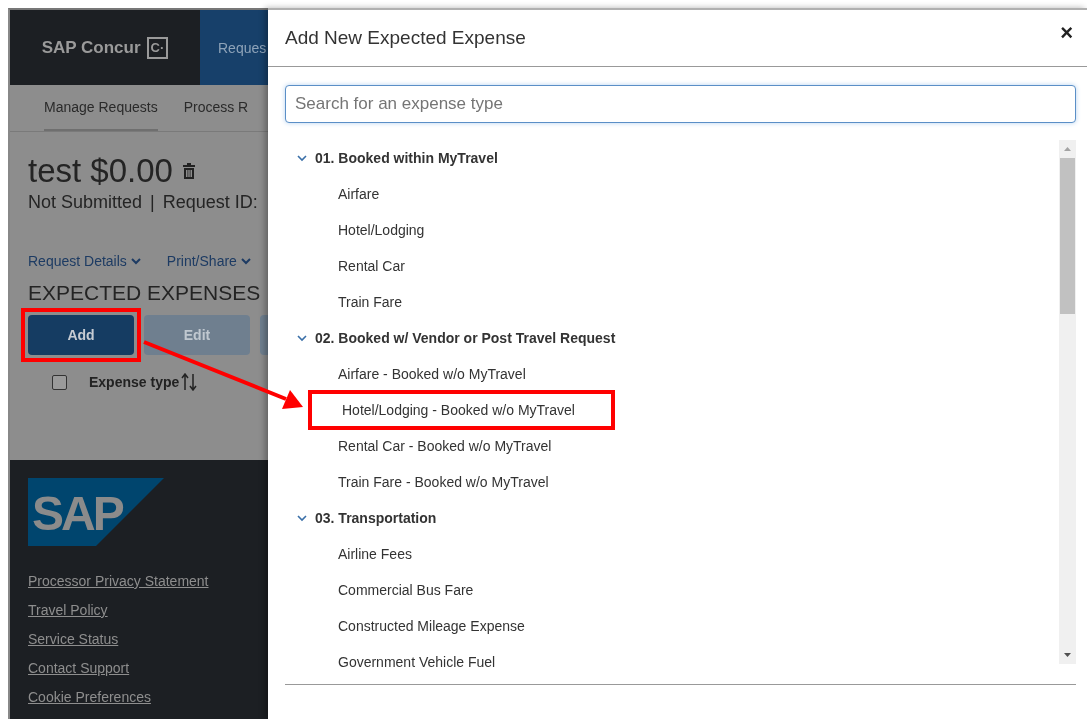  What do you see at coordinates (145, 293) in the screenshot?
I see `section-title: EXPECTED EXPENSES` at bounding box center [145, 293].